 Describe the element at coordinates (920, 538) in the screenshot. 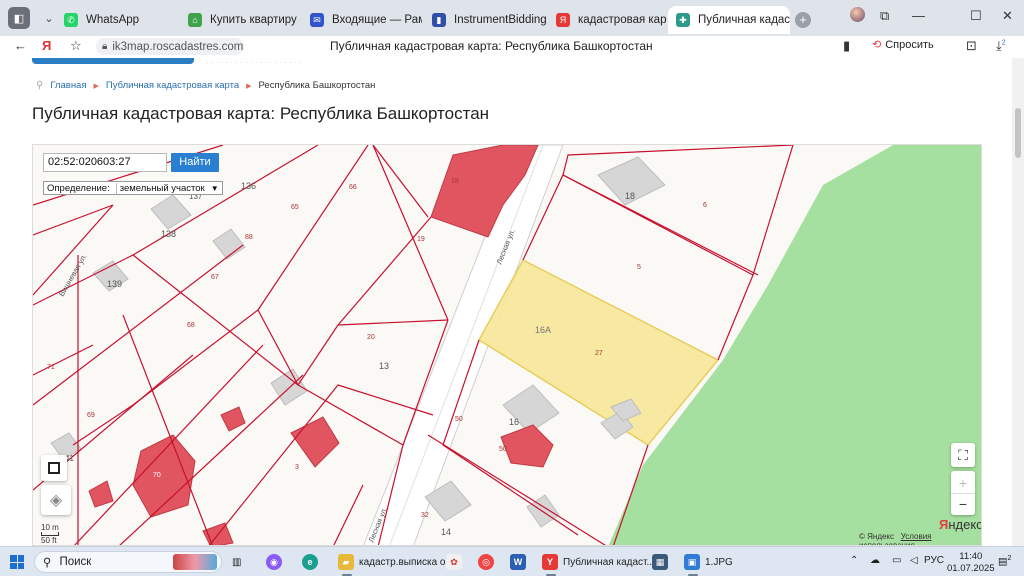

I see `map-attribution: © Яндекс Условия использования` at that location.